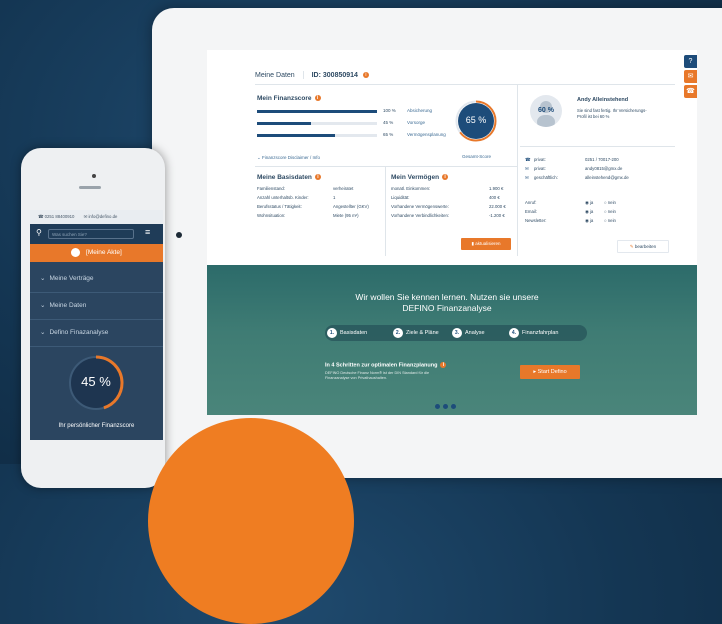 This screenshot has height=624, width=722. I want to click on vermoegen-title: Mein Vermögen i, so click(420, 177).